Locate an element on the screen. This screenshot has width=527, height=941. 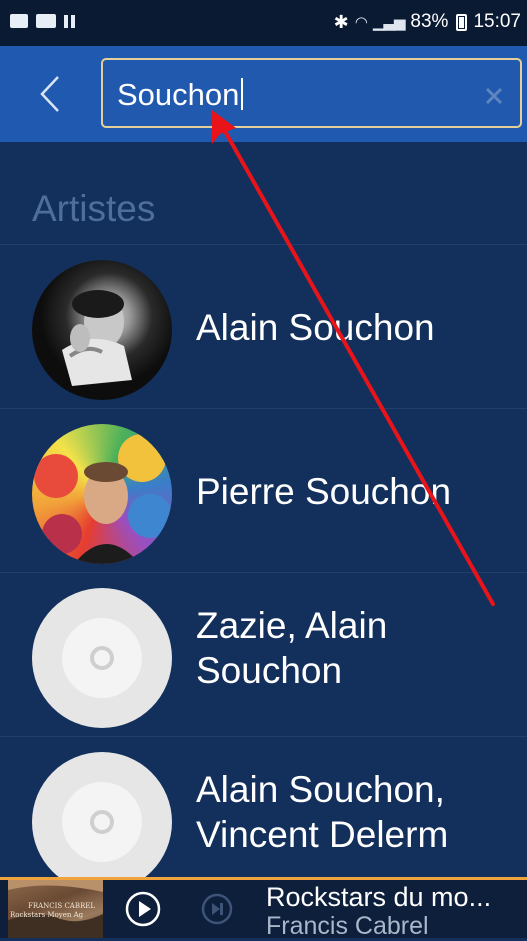
artist-row: Alain Souchon, Vincent Delerm is located at coordinates (263, 806).